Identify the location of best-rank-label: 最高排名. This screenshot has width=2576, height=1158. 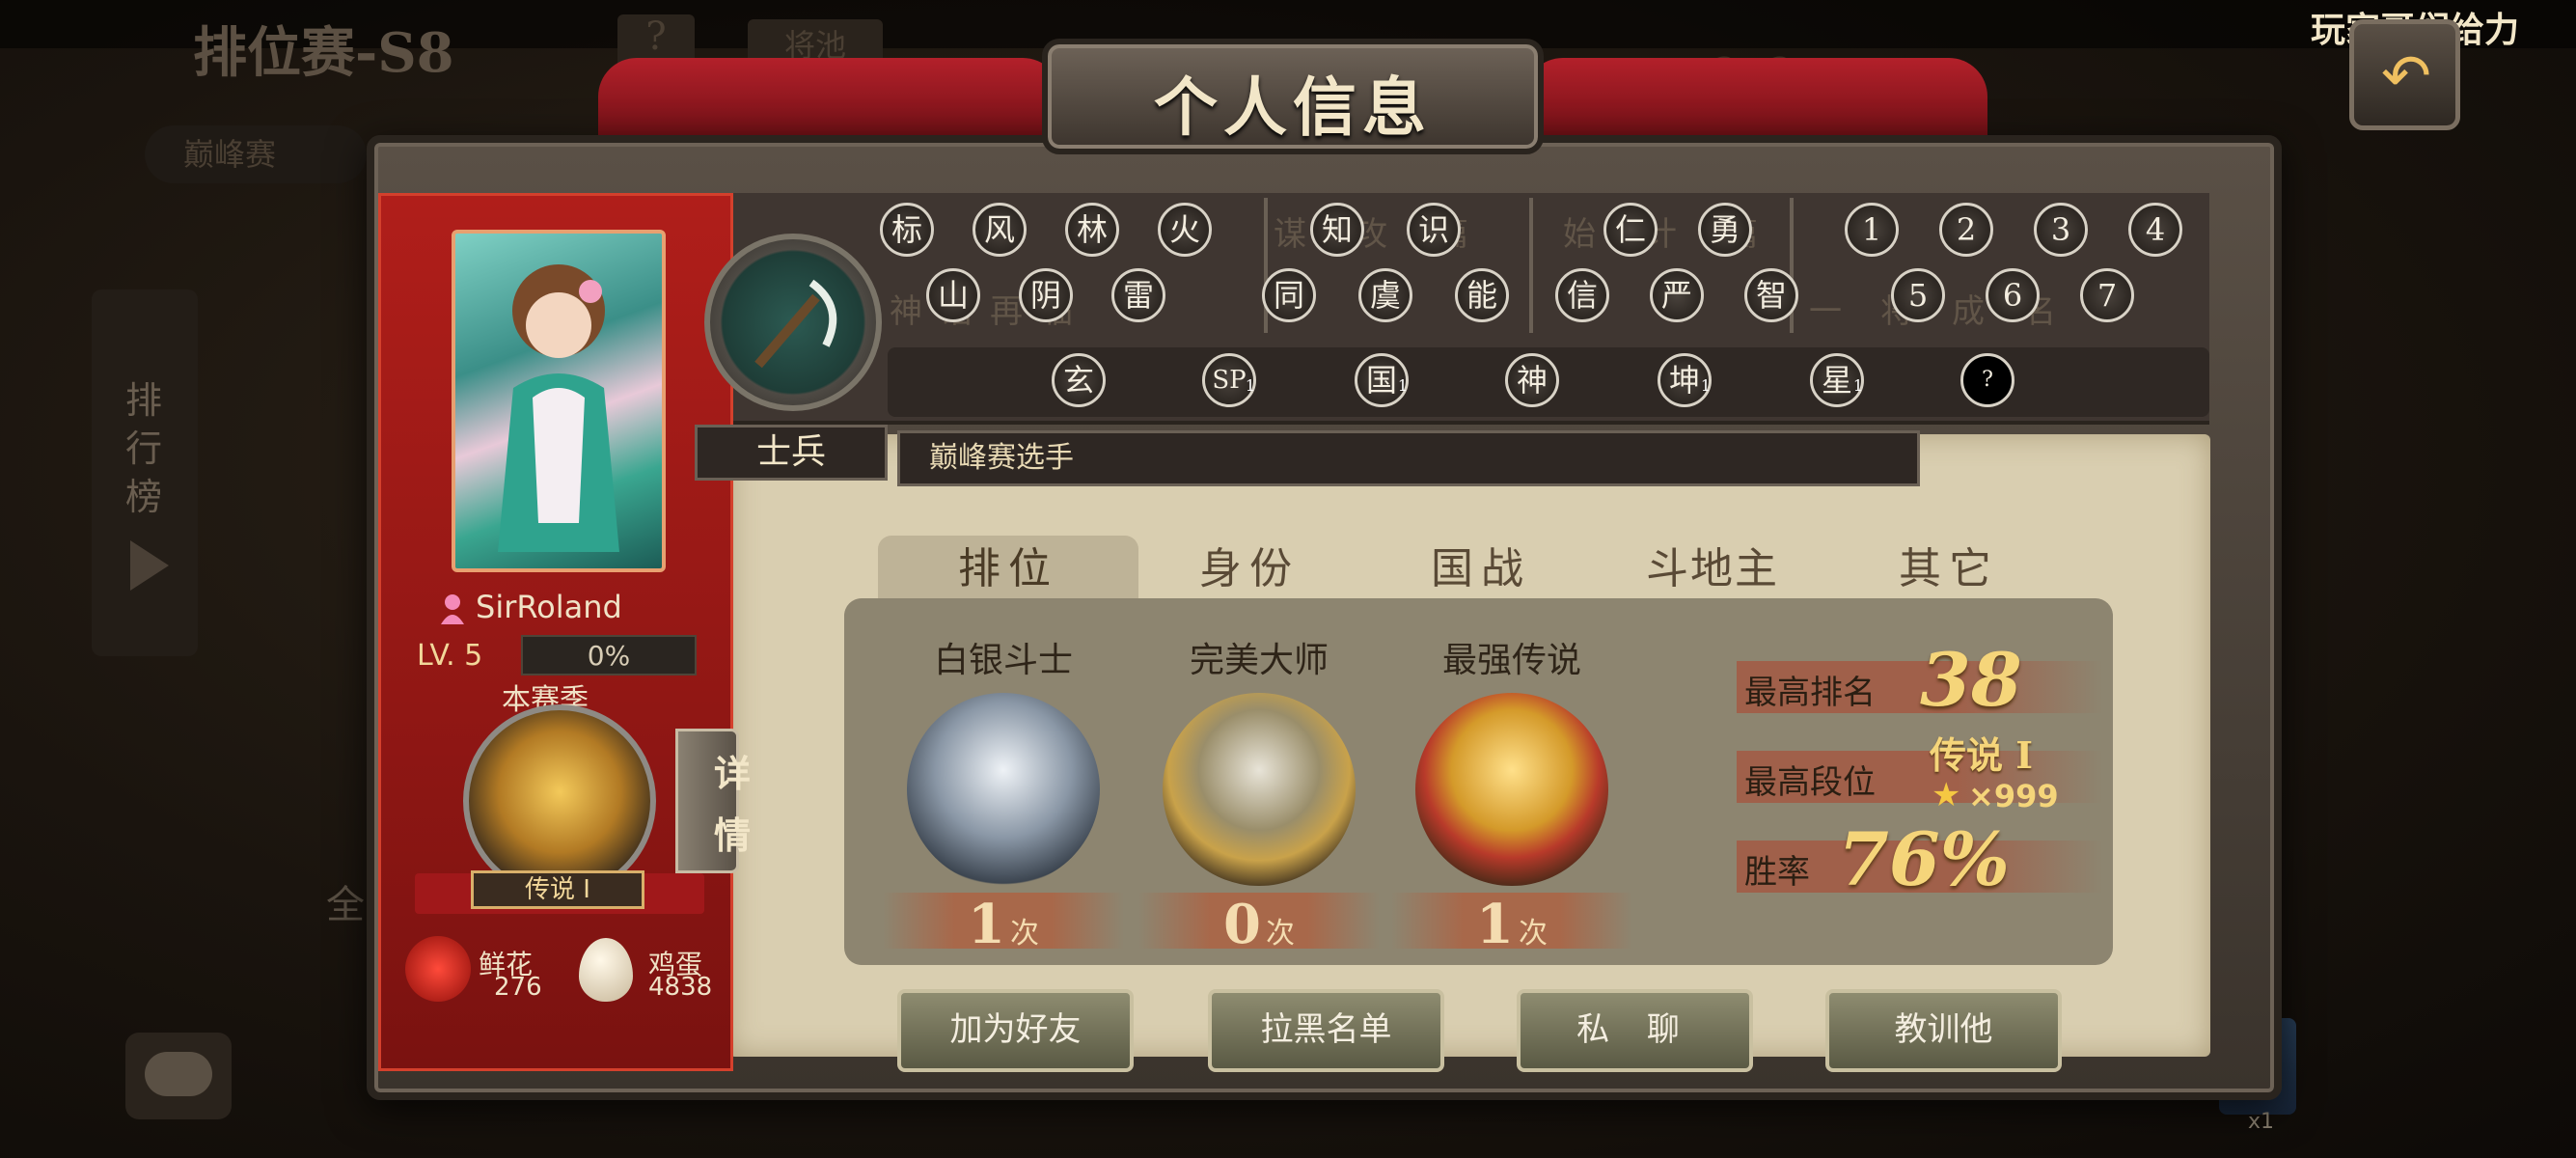
(1810, 693).